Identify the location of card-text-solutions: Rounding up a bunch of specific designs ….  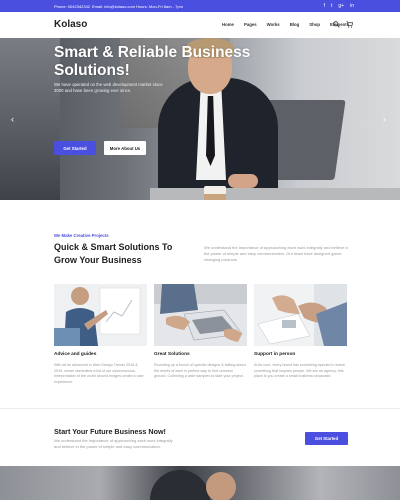
(200, 370).